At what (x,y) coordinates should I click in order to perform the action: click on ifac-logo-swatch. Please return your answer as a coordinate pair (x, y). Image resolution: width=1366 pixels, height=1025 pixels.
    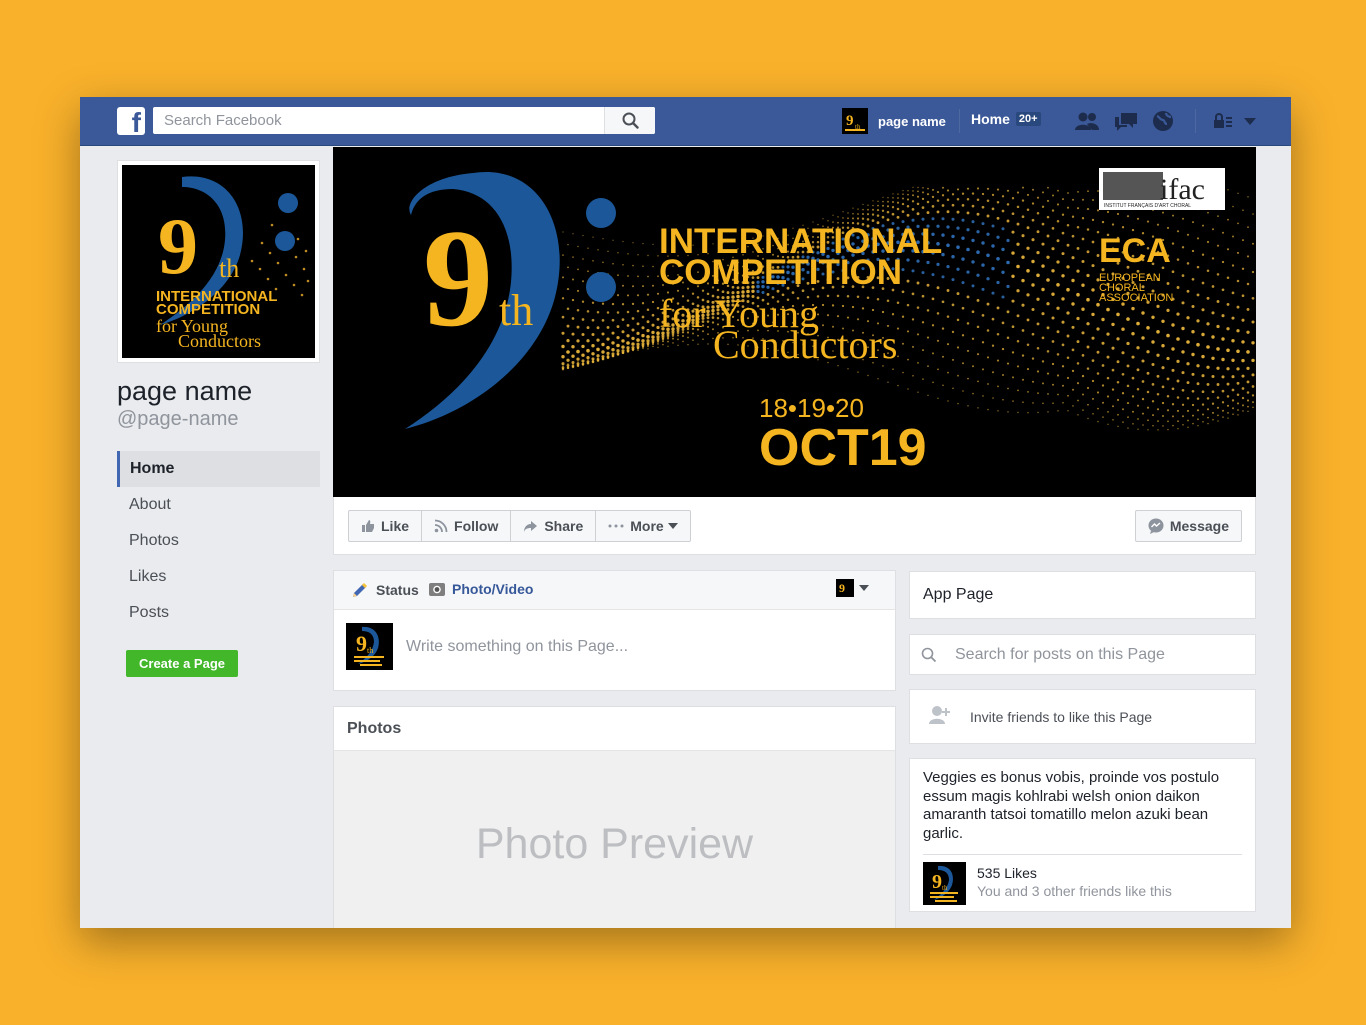
    Looking at the image, I should click on (1133, 186).